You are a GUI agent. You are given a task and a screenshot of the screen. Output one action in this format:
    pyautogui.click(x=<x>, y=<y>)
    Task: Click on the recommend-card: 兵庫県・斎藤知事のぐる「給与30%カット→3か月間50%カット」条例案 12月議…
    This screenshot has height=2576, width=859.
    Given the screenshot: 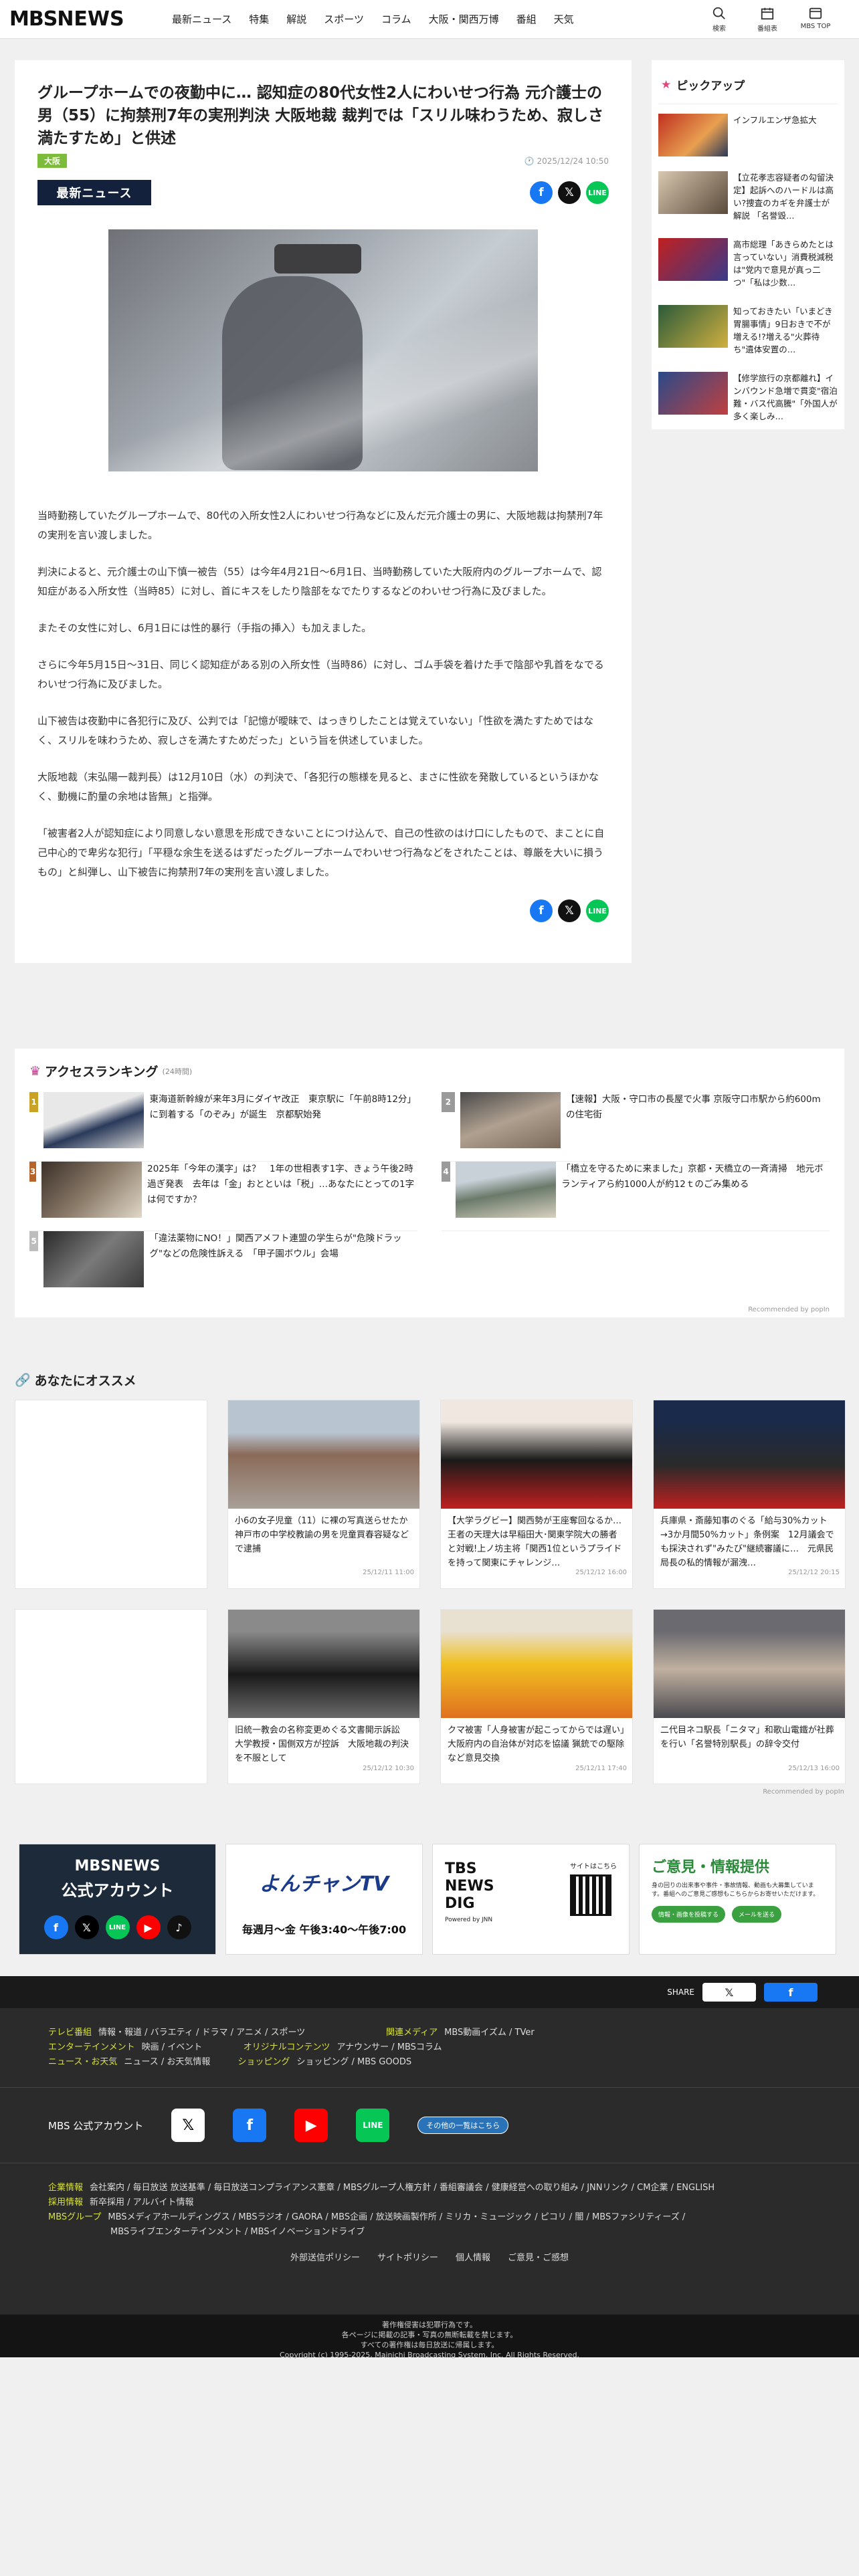 What is the action you would take?
    pyautogui.click(x=750, y=1494)
    